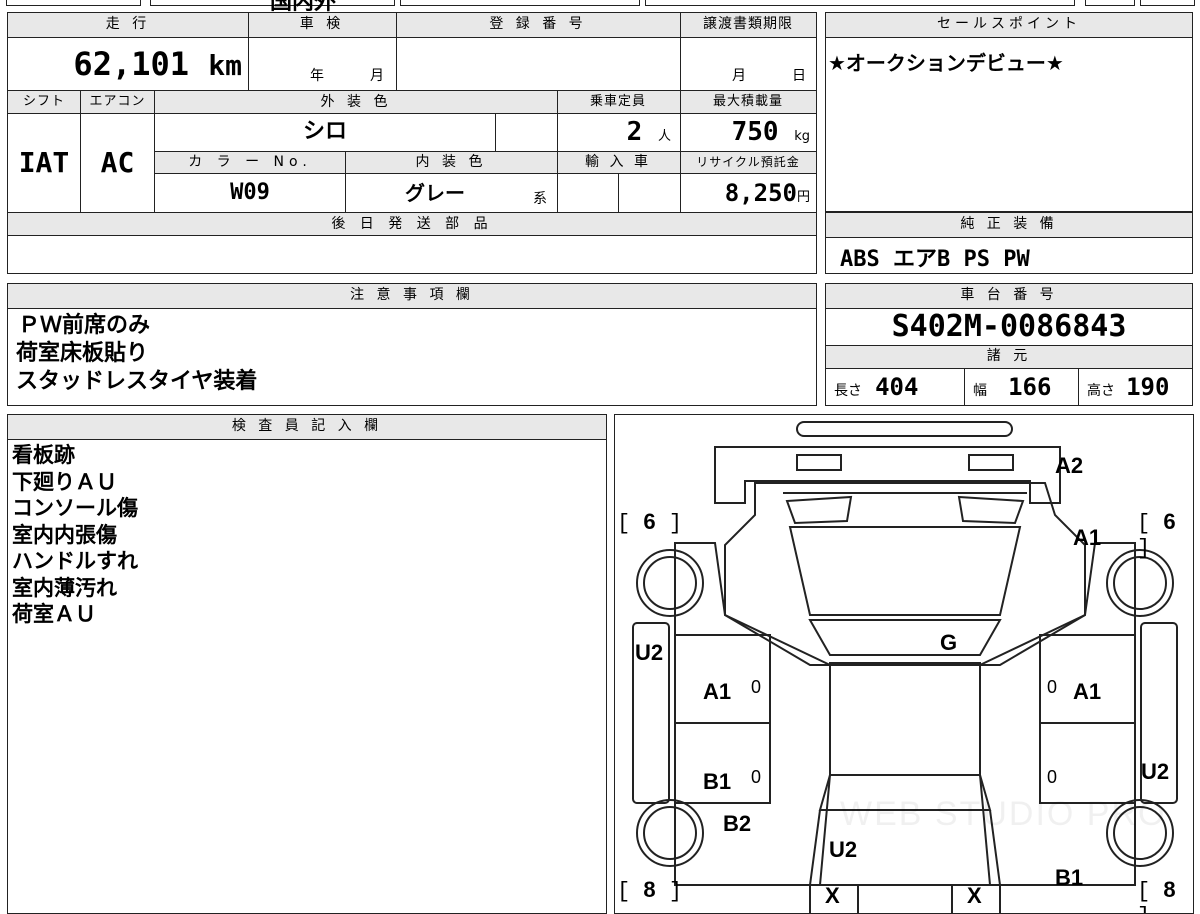 Image resolution: width=1200 pixels, height=914 pixels. I want to click on sales-point-box: セールスポイント ★オークションデビュー★, so click(1009, 112).